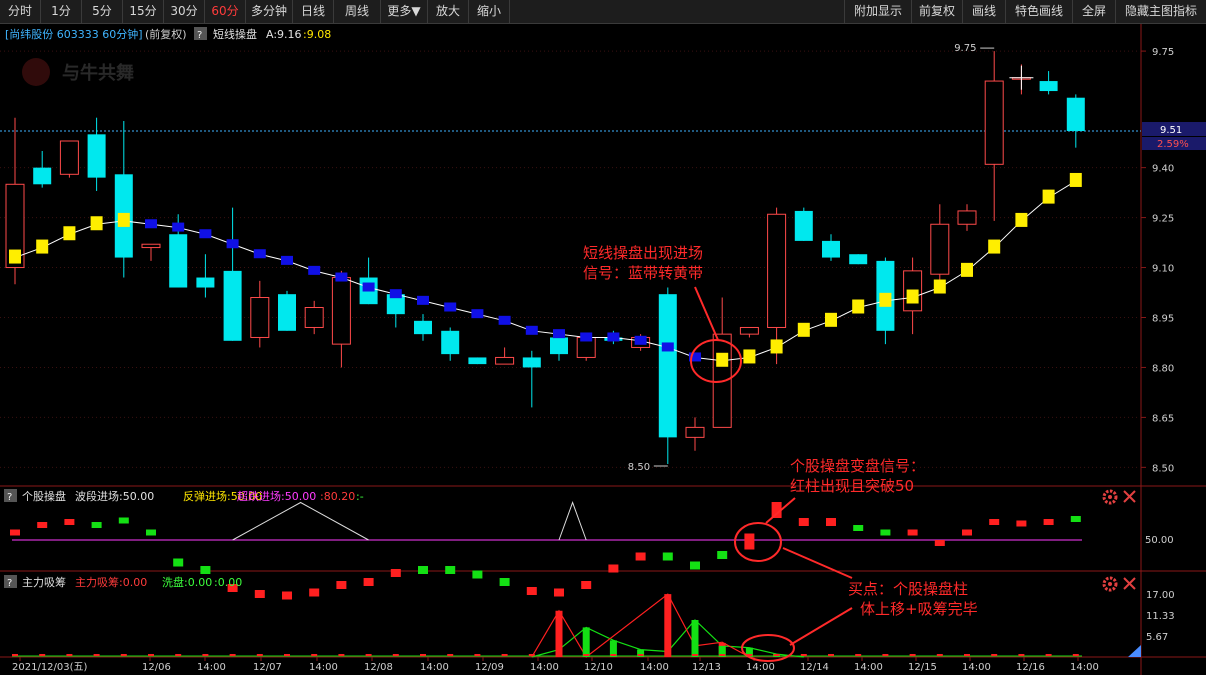 This screenshot has width=1206, height=675. What do you see at coordinates (1173, 144) in the screenshot?
I see `current-pct-label: 2.59%` at bounding box center [1173, 144].